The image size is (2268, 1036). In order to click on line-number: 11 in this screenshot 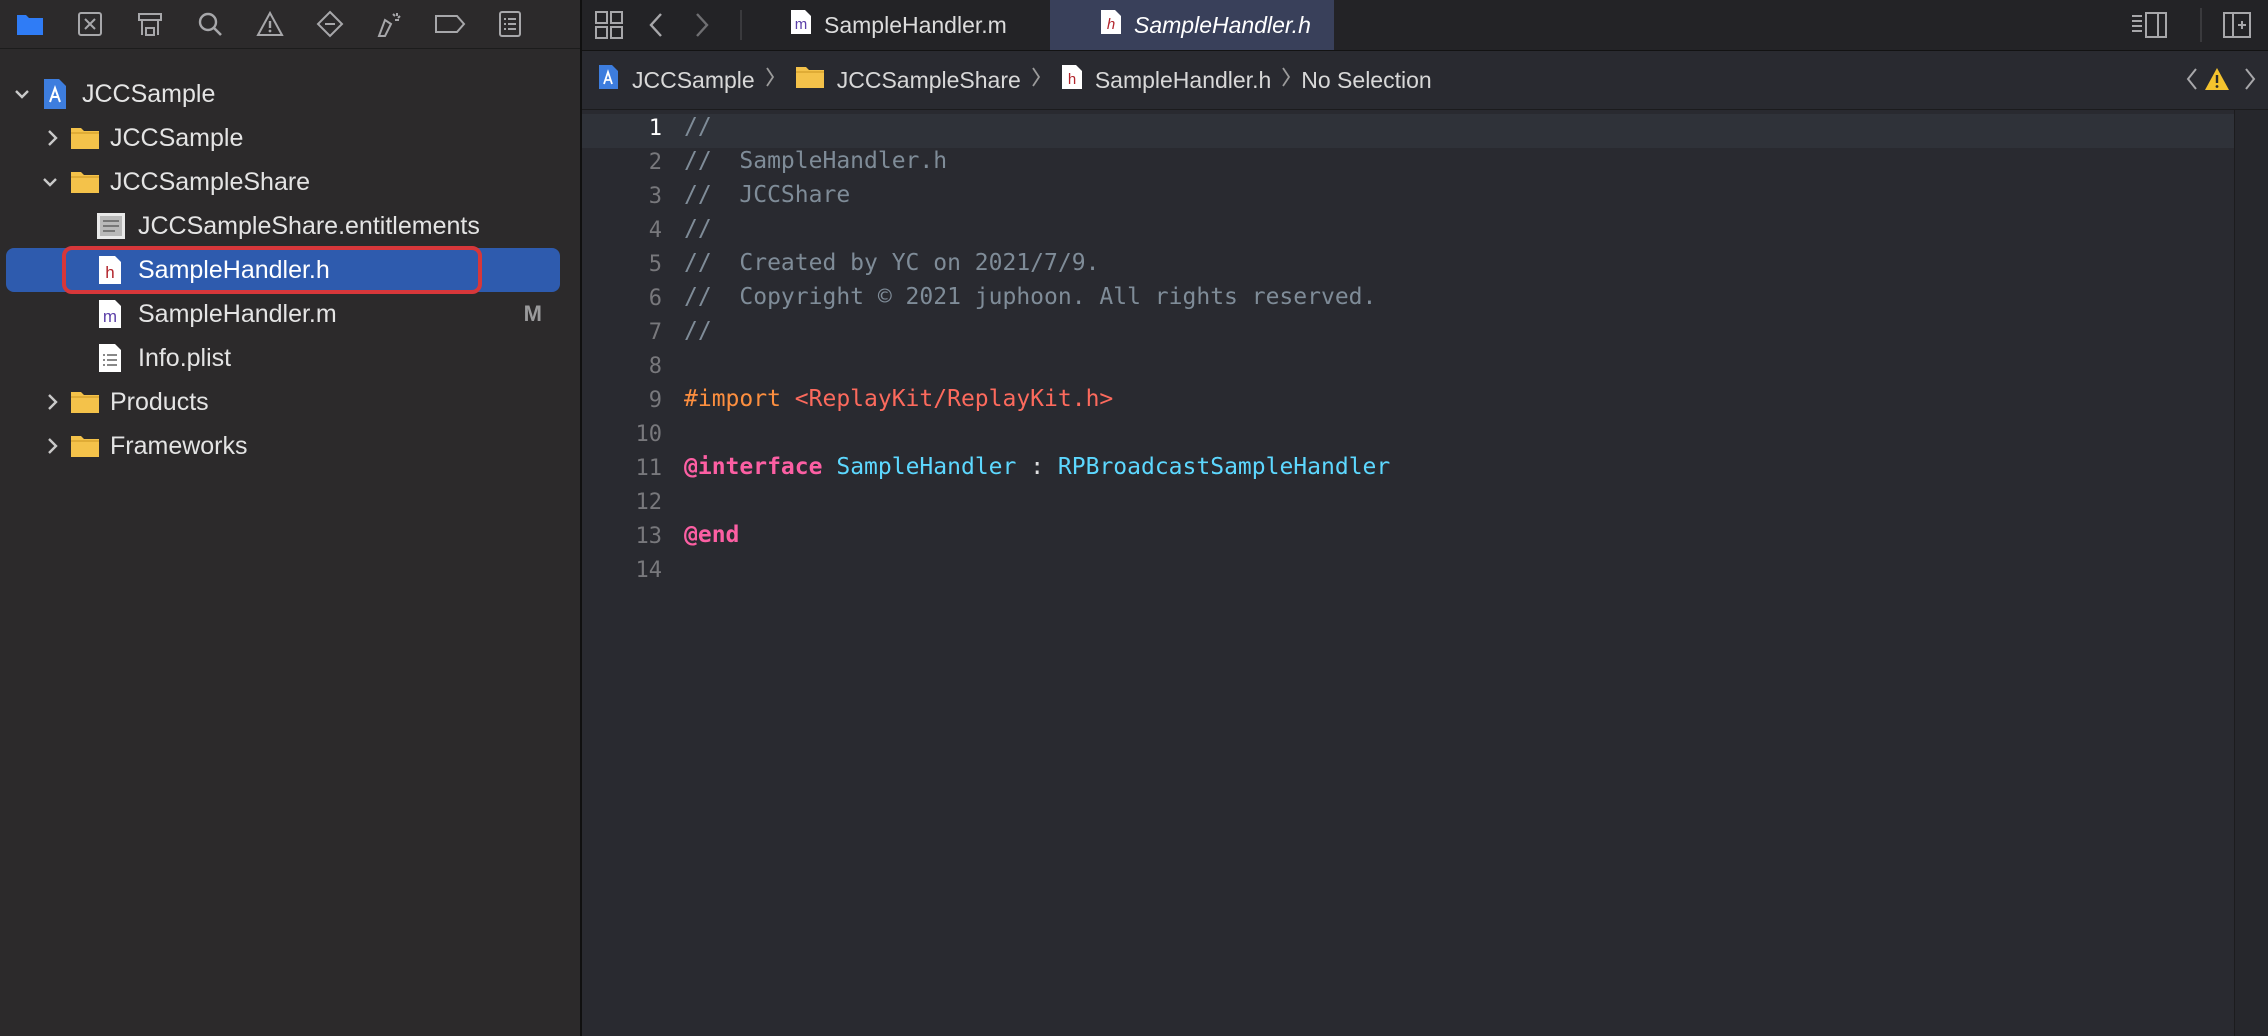, I will do `click(622, 468)`.